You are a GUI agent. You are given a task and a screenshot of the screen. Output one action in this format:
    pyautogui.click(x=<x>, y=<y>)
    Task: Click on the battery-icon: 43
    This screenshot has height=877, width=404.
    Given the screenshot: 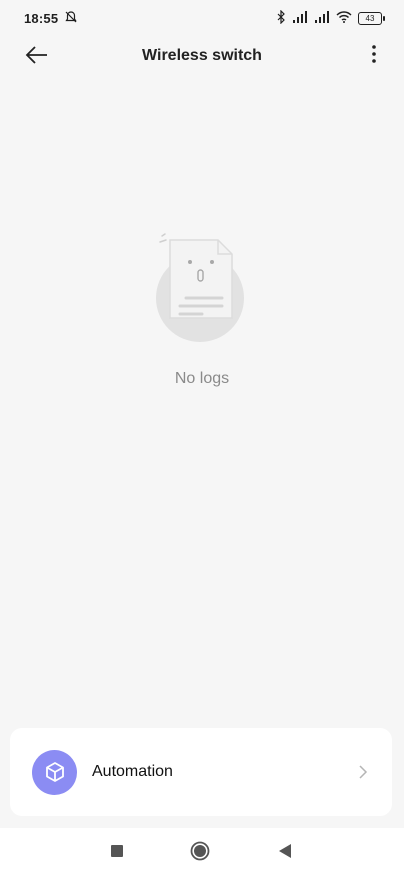 What is the action you would take?
    pyautogui.click(x=371, y=18)
    